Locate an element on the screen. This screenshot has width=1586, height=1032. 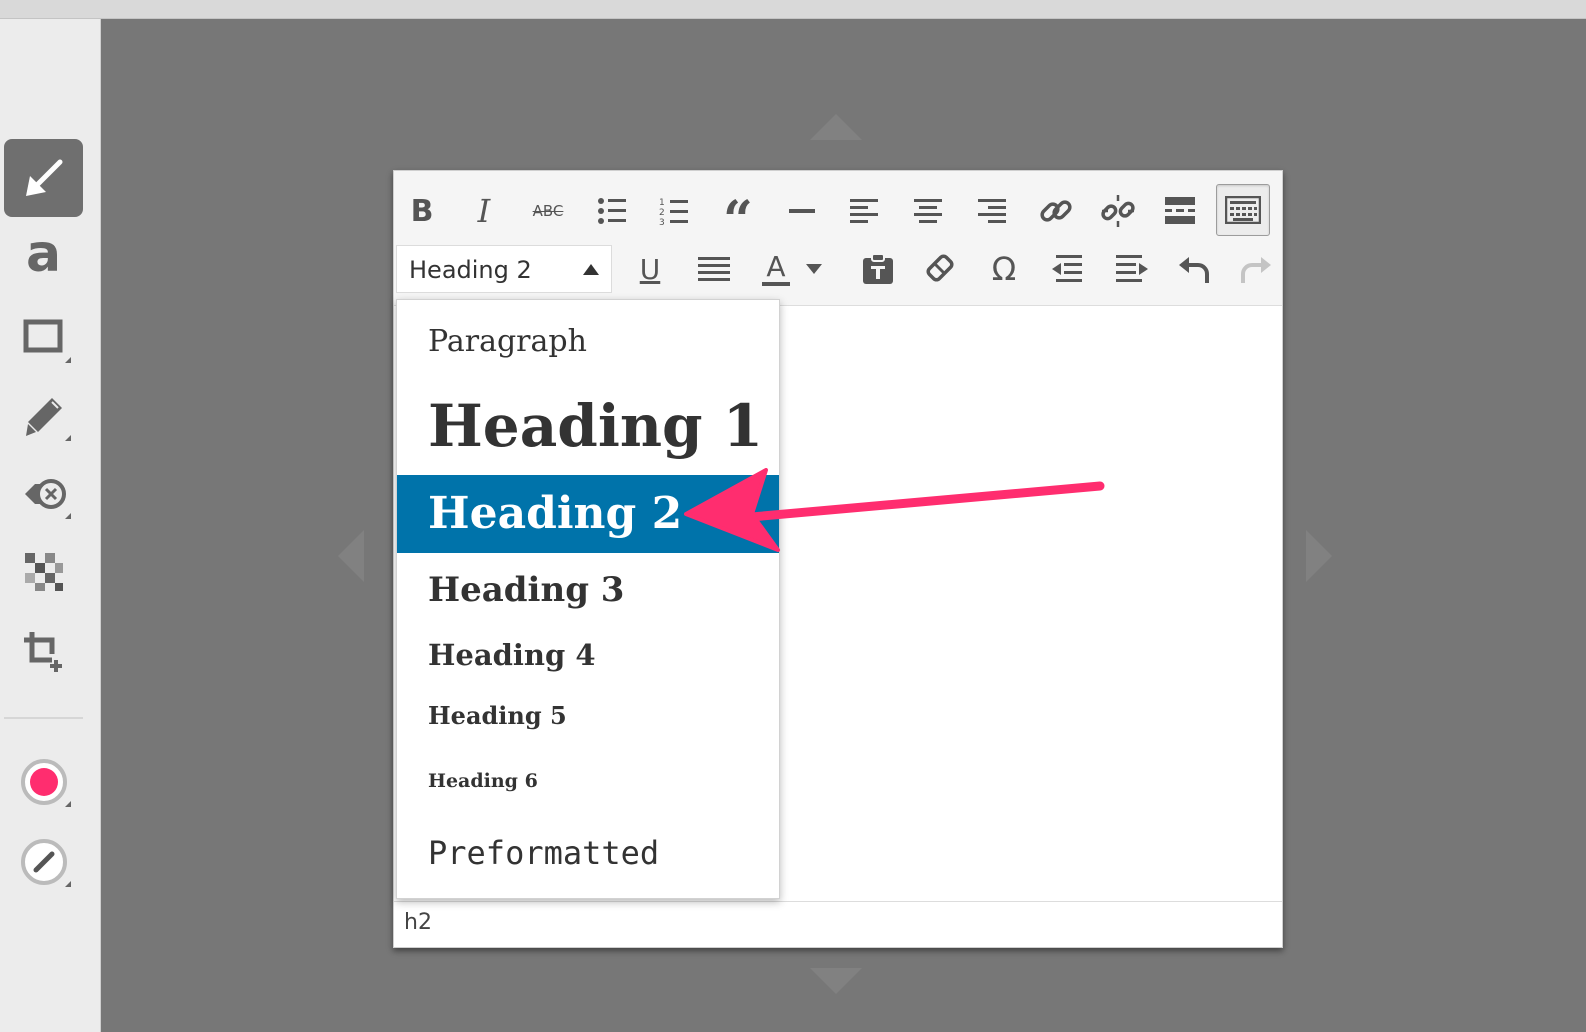
svg-text: 2 is located at coordinates (662, 213).